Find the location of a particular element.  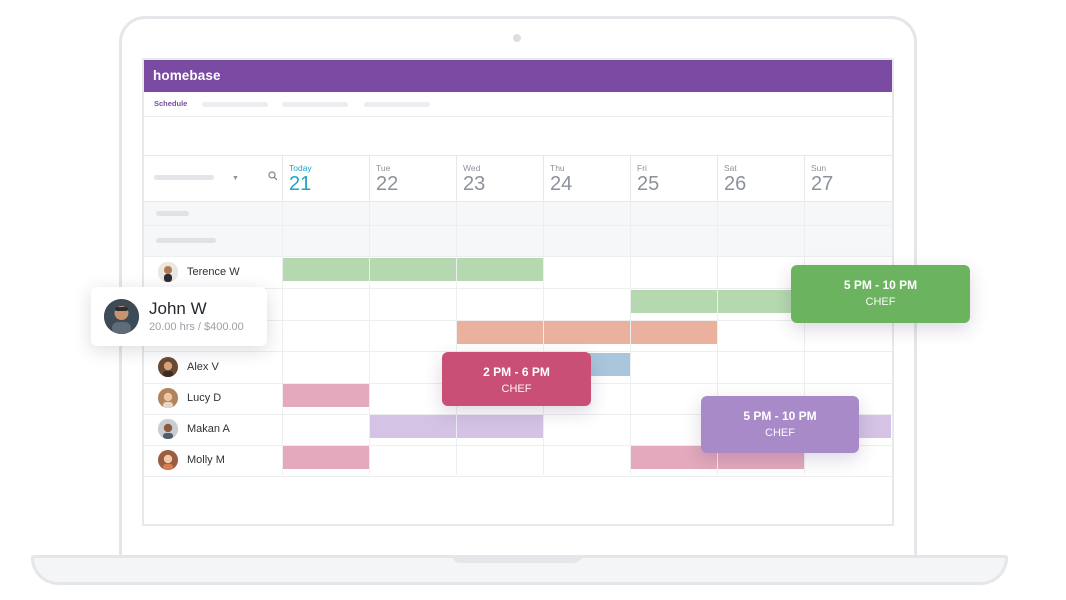

employee-name: Alex V is located at coordinates (203, 367).